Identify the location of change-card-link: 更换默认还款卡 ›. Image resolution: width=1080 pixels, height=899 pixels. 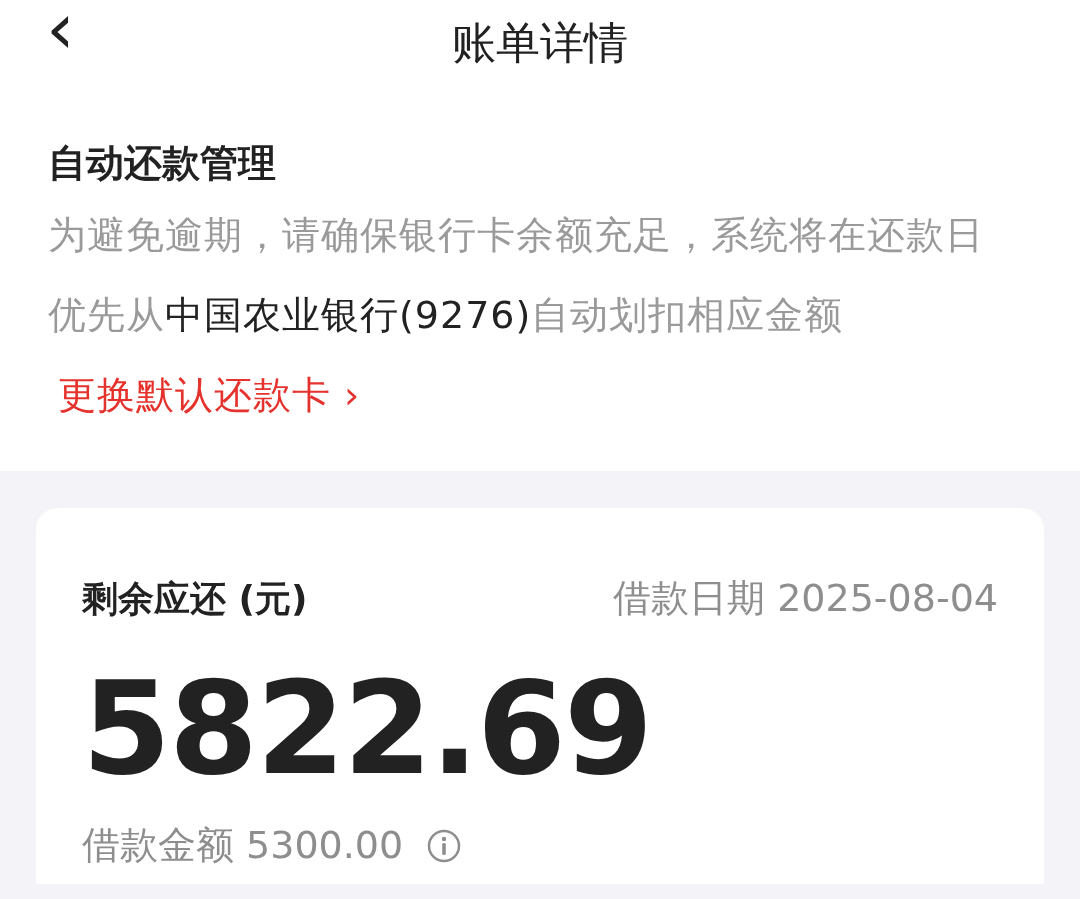
(209, 395).